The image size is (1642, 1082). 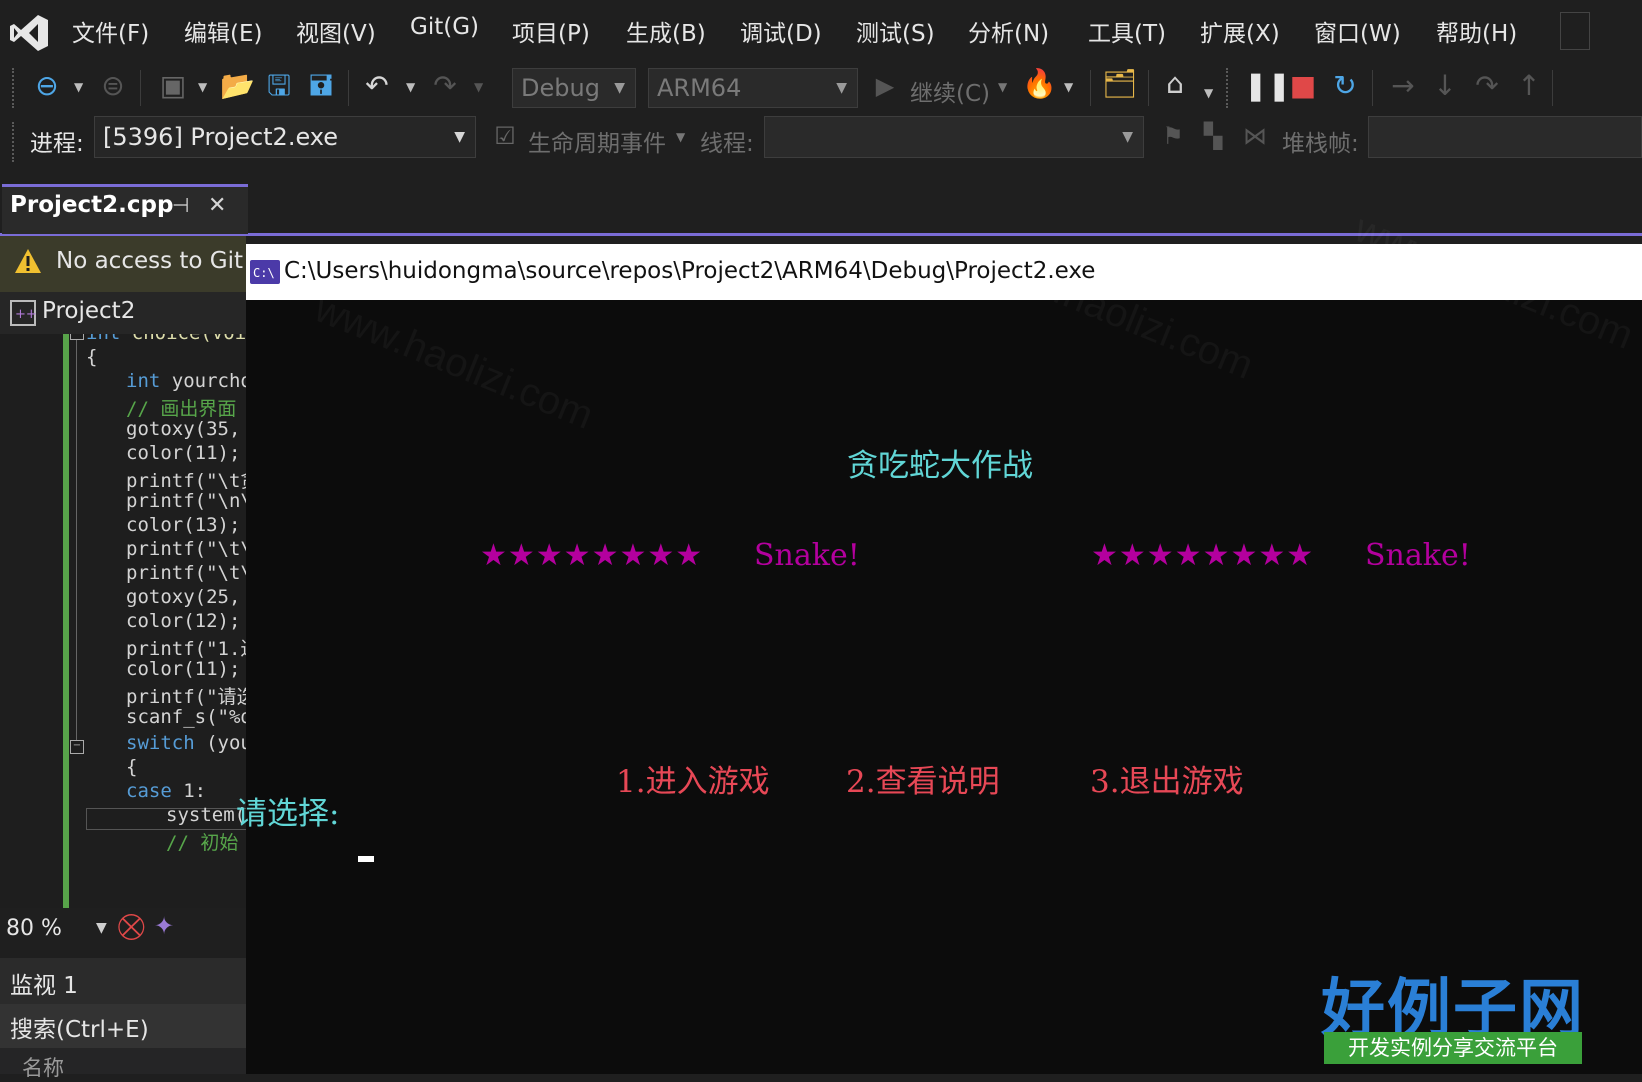 What do you see at coordinates (597, 141) in the screenshot?
I see `lifecycle-events-button: 生命周期事件` at bounding box center [597, 141].